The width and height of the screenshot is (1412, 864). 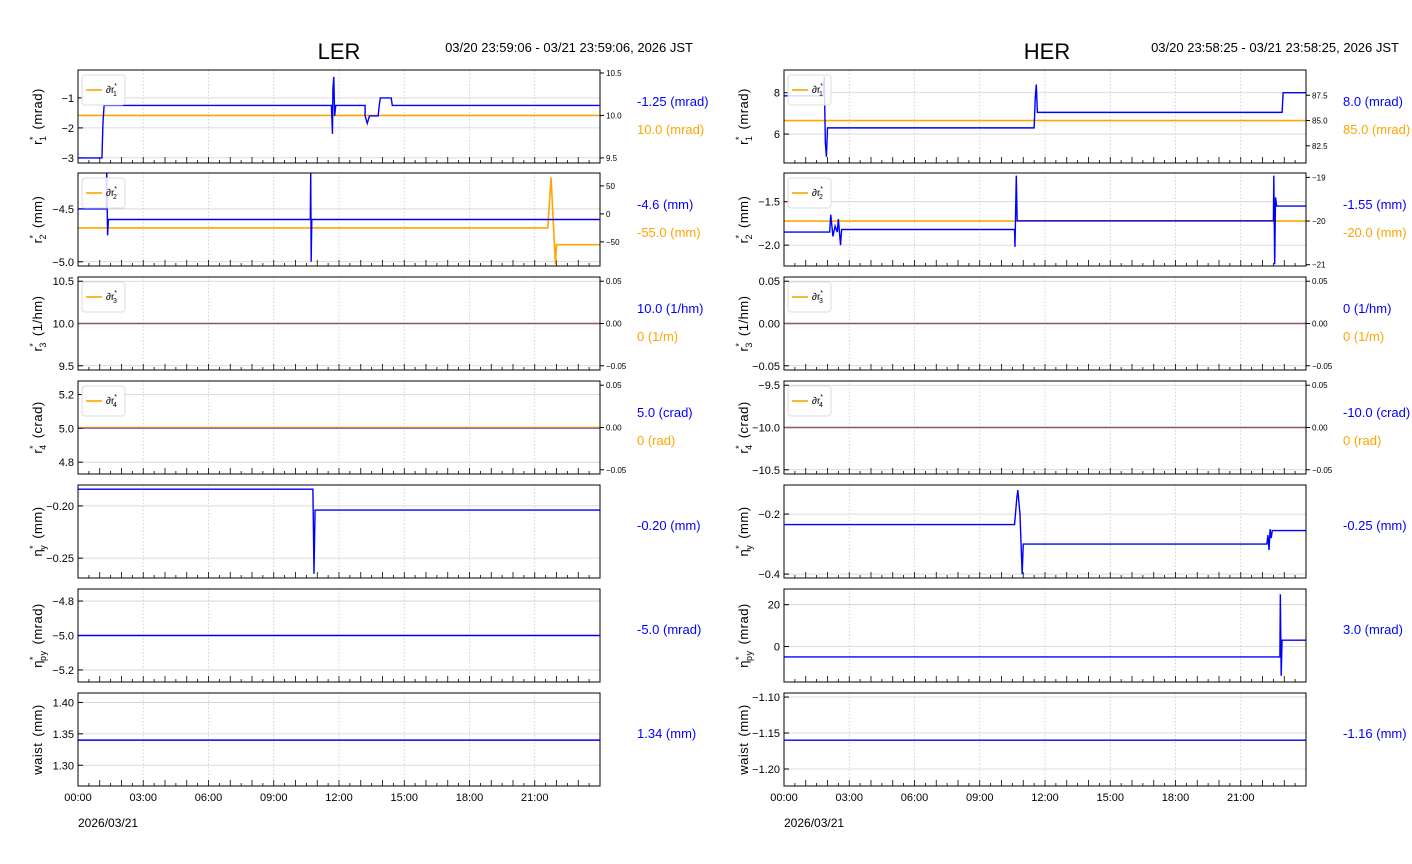 I want to click on y-tick-label: 4.8, so click(x=66, y=463).